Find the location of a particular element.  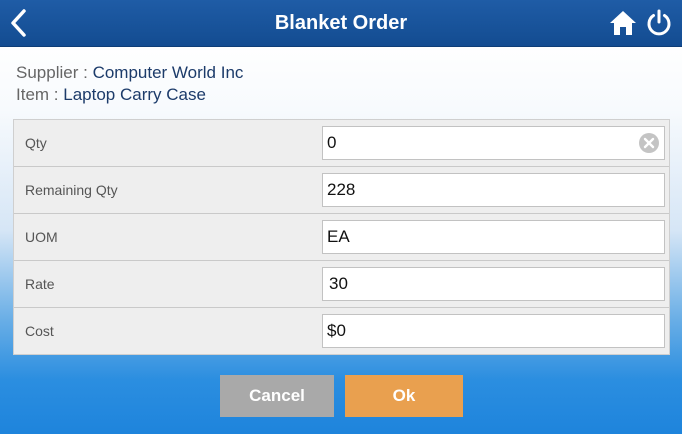

remaining-qty-label: Remaining Qty is located at coordinates (71, 190).